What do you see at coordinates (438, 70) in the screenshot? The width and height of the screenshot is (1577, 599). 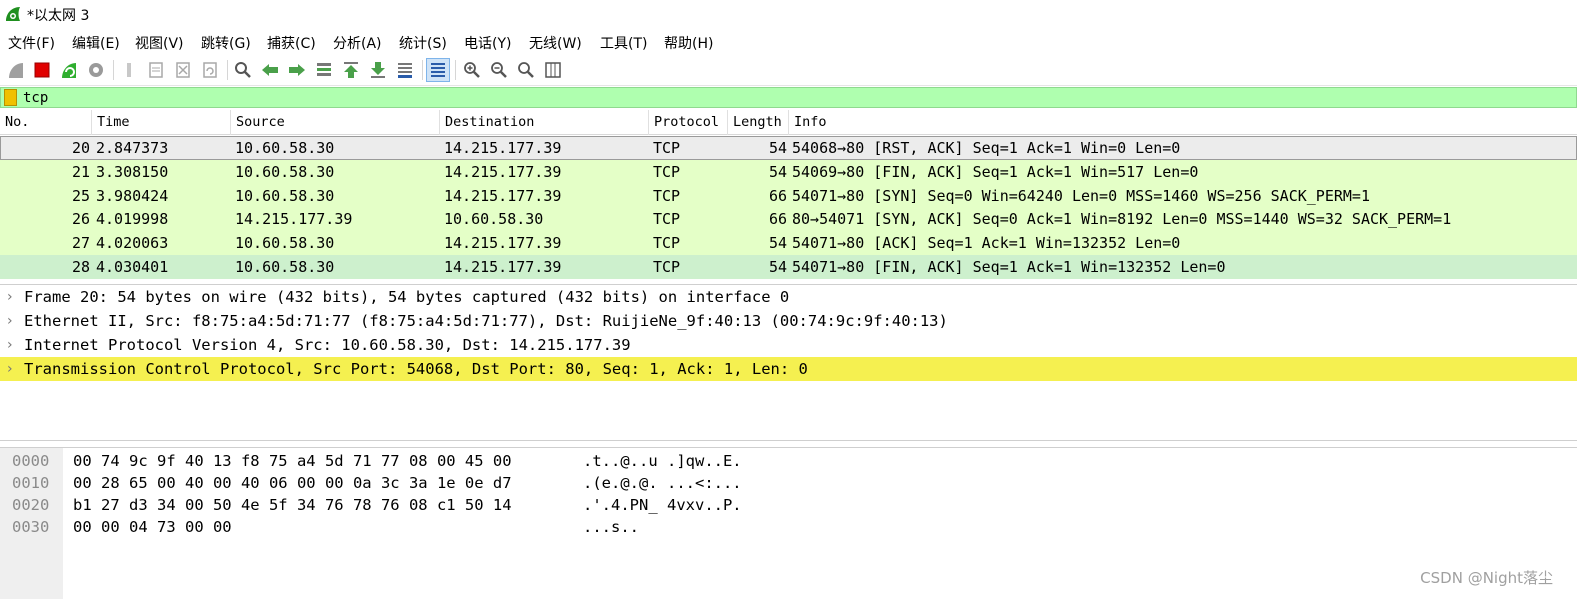 I see `colorize-icon` at bounding box center [438, 70].